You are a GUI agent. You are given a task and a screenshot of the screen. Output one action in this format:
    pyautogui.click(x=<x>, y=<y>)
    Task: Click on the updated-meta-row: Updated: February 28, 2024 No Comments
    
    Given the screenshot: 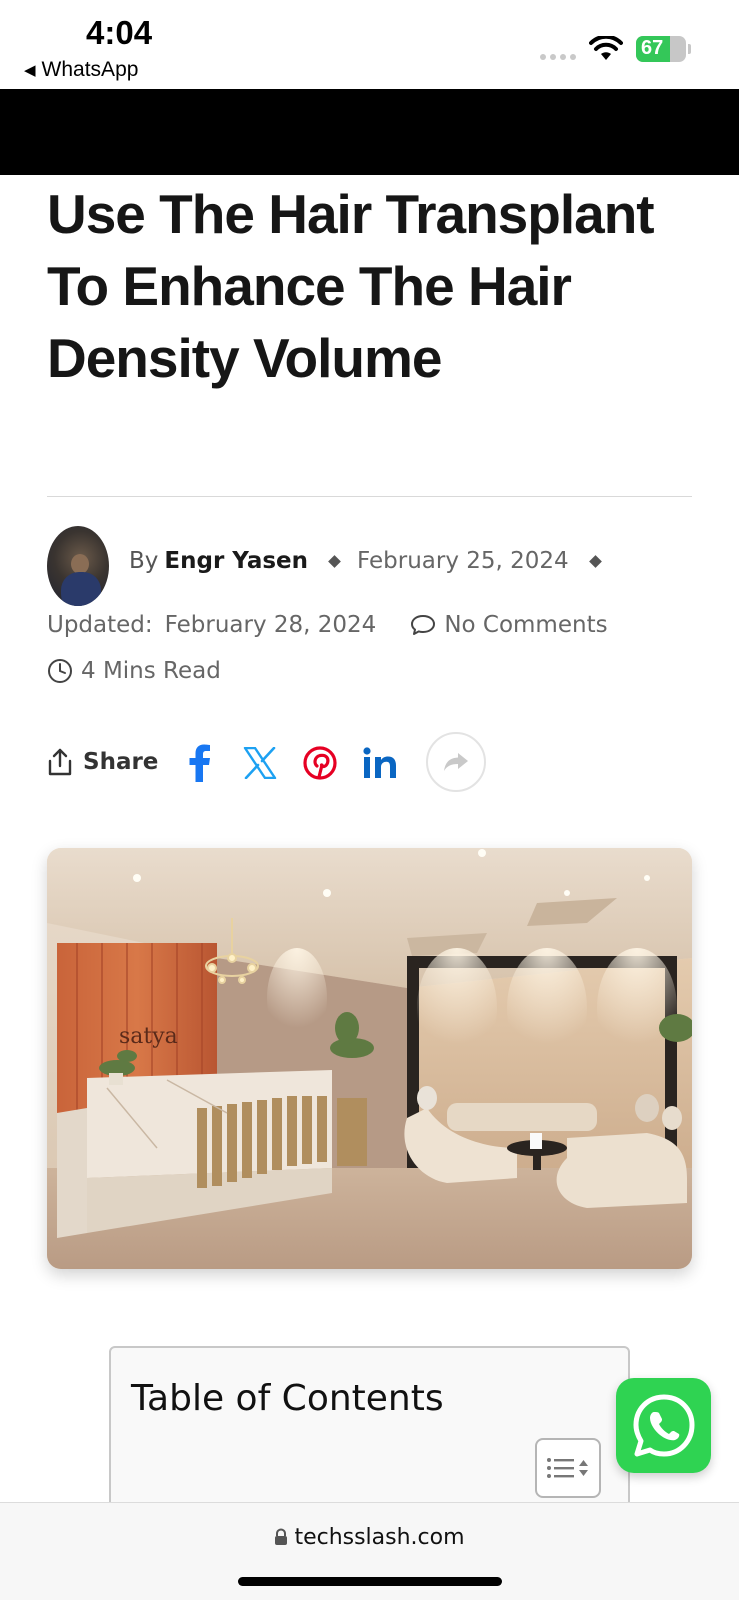 What is the action you would take?
    pyautogui.click(x=327, y=625)
    